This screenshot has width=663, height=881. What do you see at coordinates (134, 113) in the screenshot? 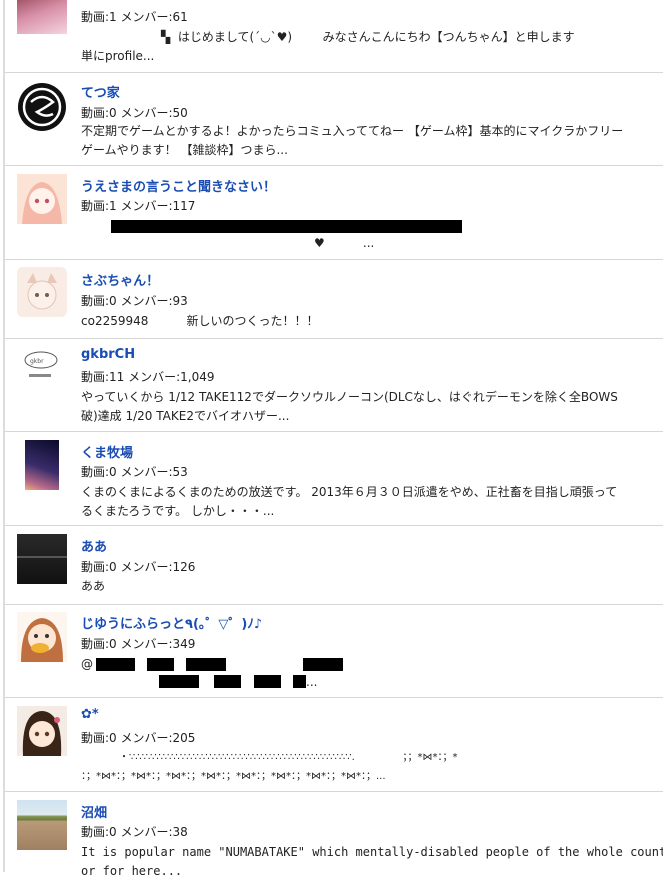
I see `community-stats: 動画:0 メンバー:50` at bounding box center [134, 113].